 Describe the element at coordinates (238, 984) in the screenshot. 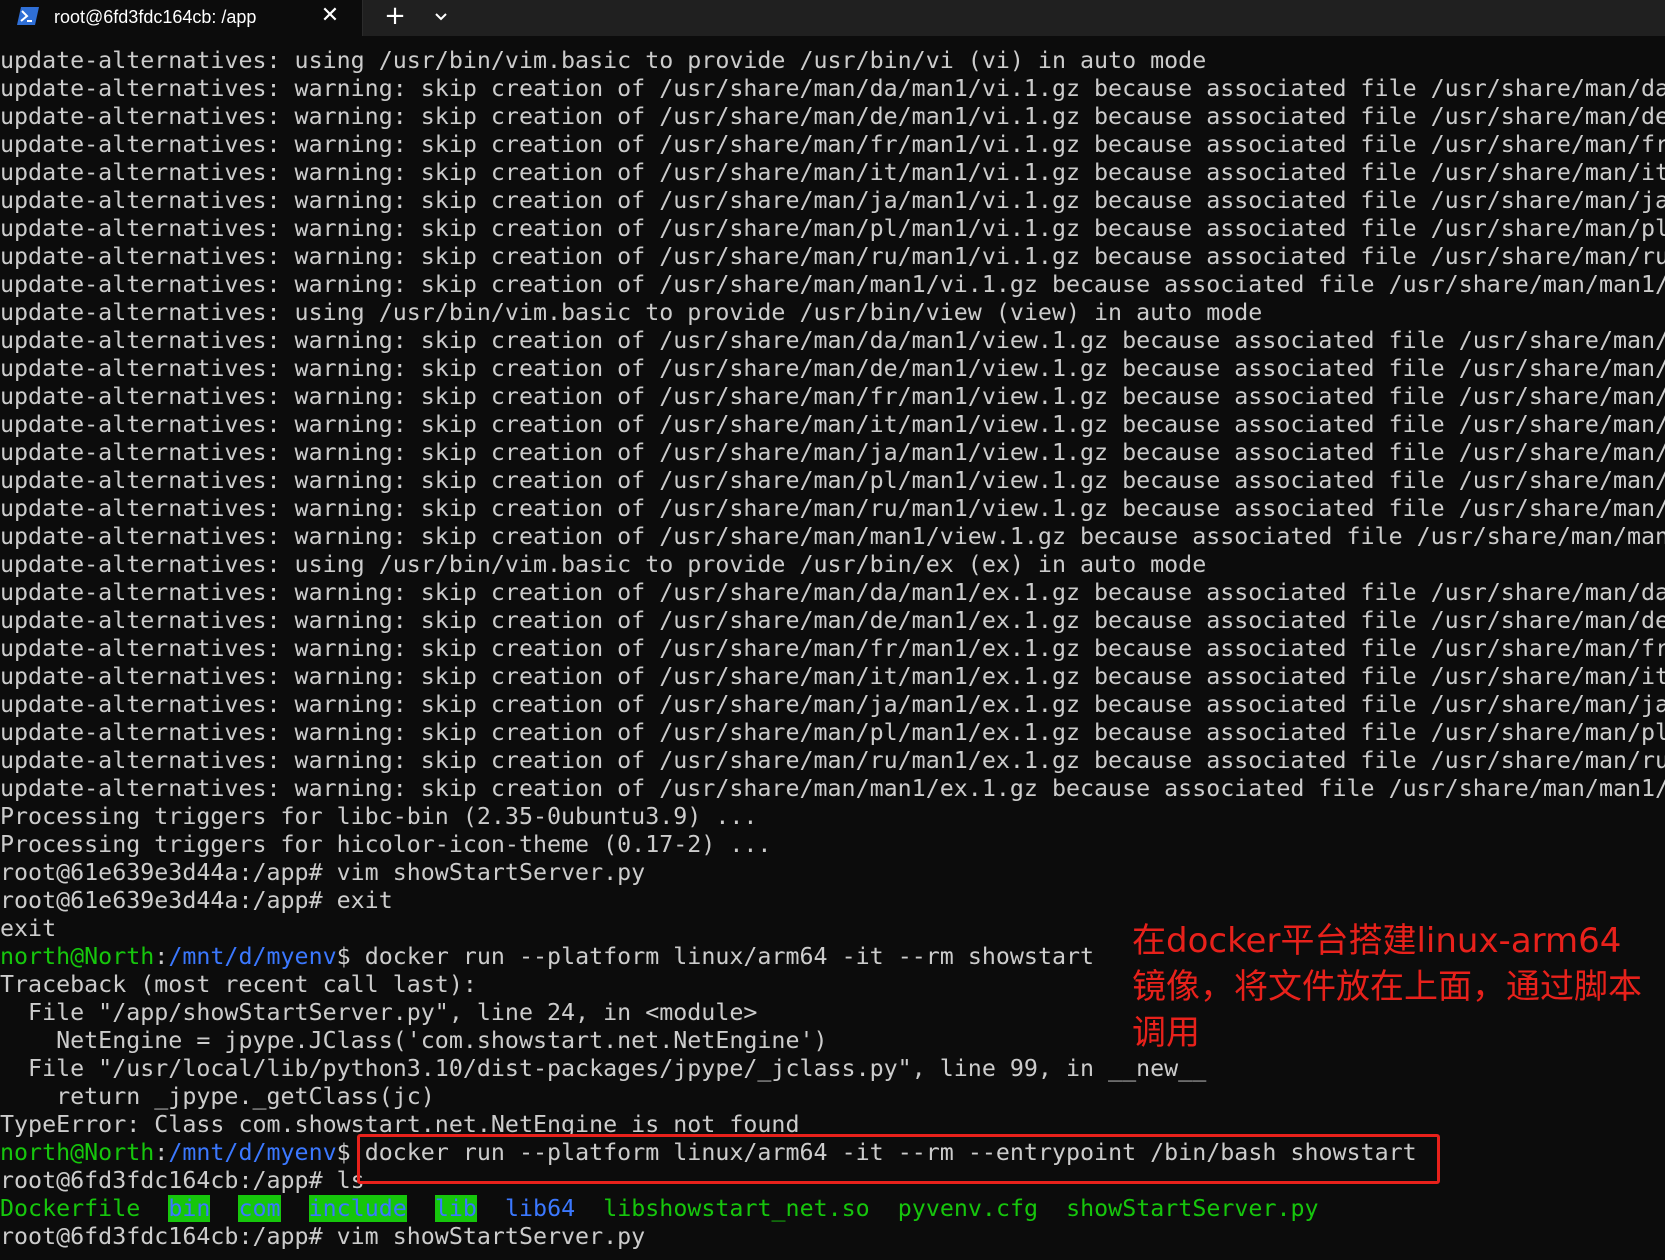

I see `traceback-line: Traceback (most recent call last):` at that location.